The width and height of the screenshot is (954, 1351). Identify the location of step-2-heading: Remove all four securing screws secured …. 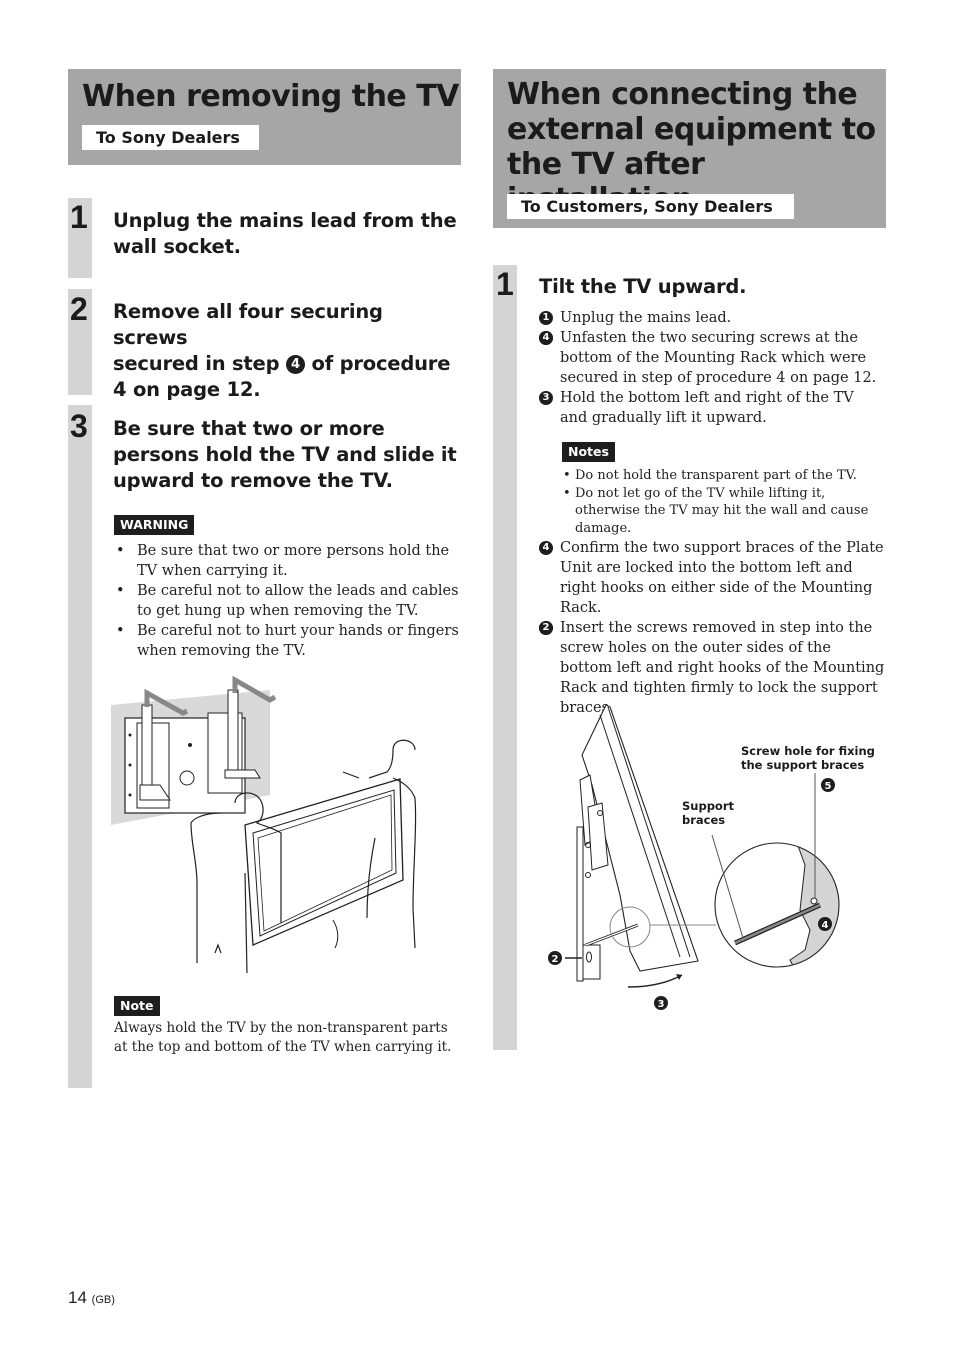
(282, 350).